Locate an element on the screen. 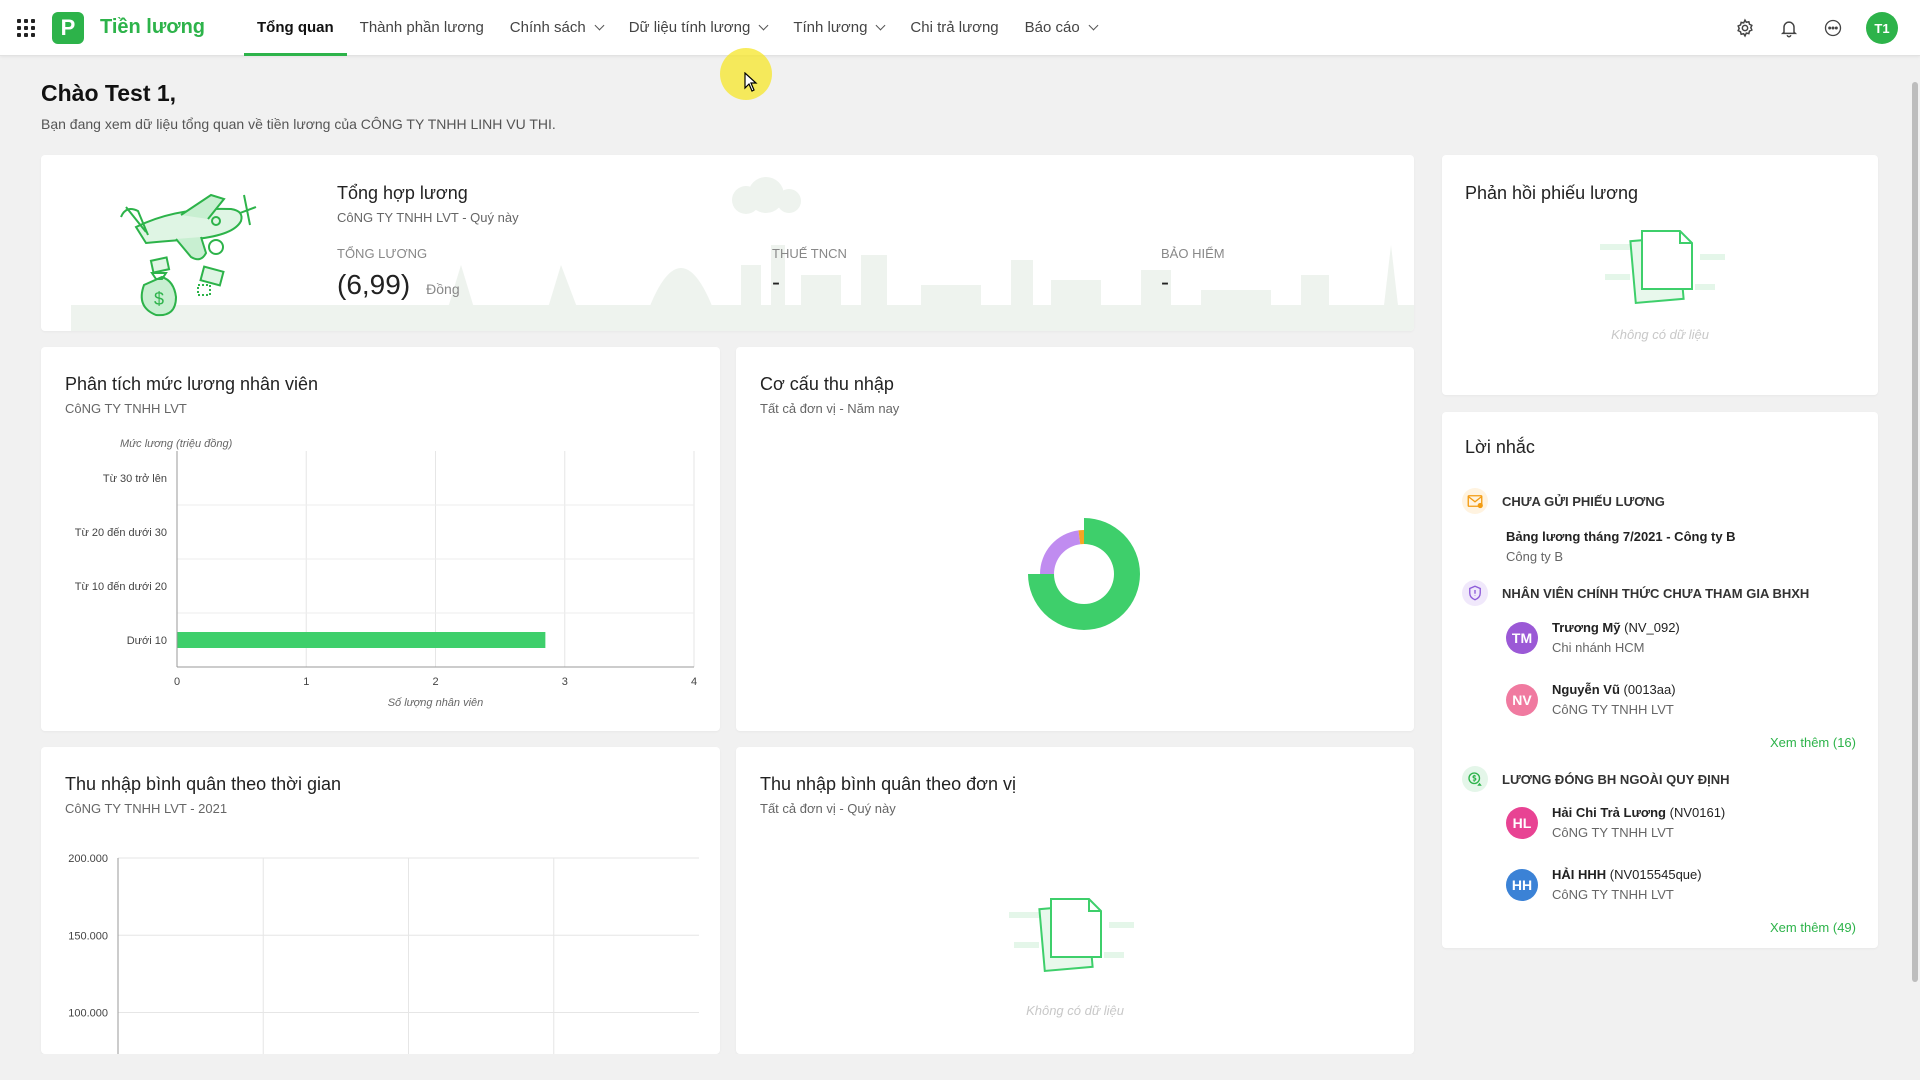 The image size is (1920, 1080). pit-value: - is located at coordinates (776, 282).